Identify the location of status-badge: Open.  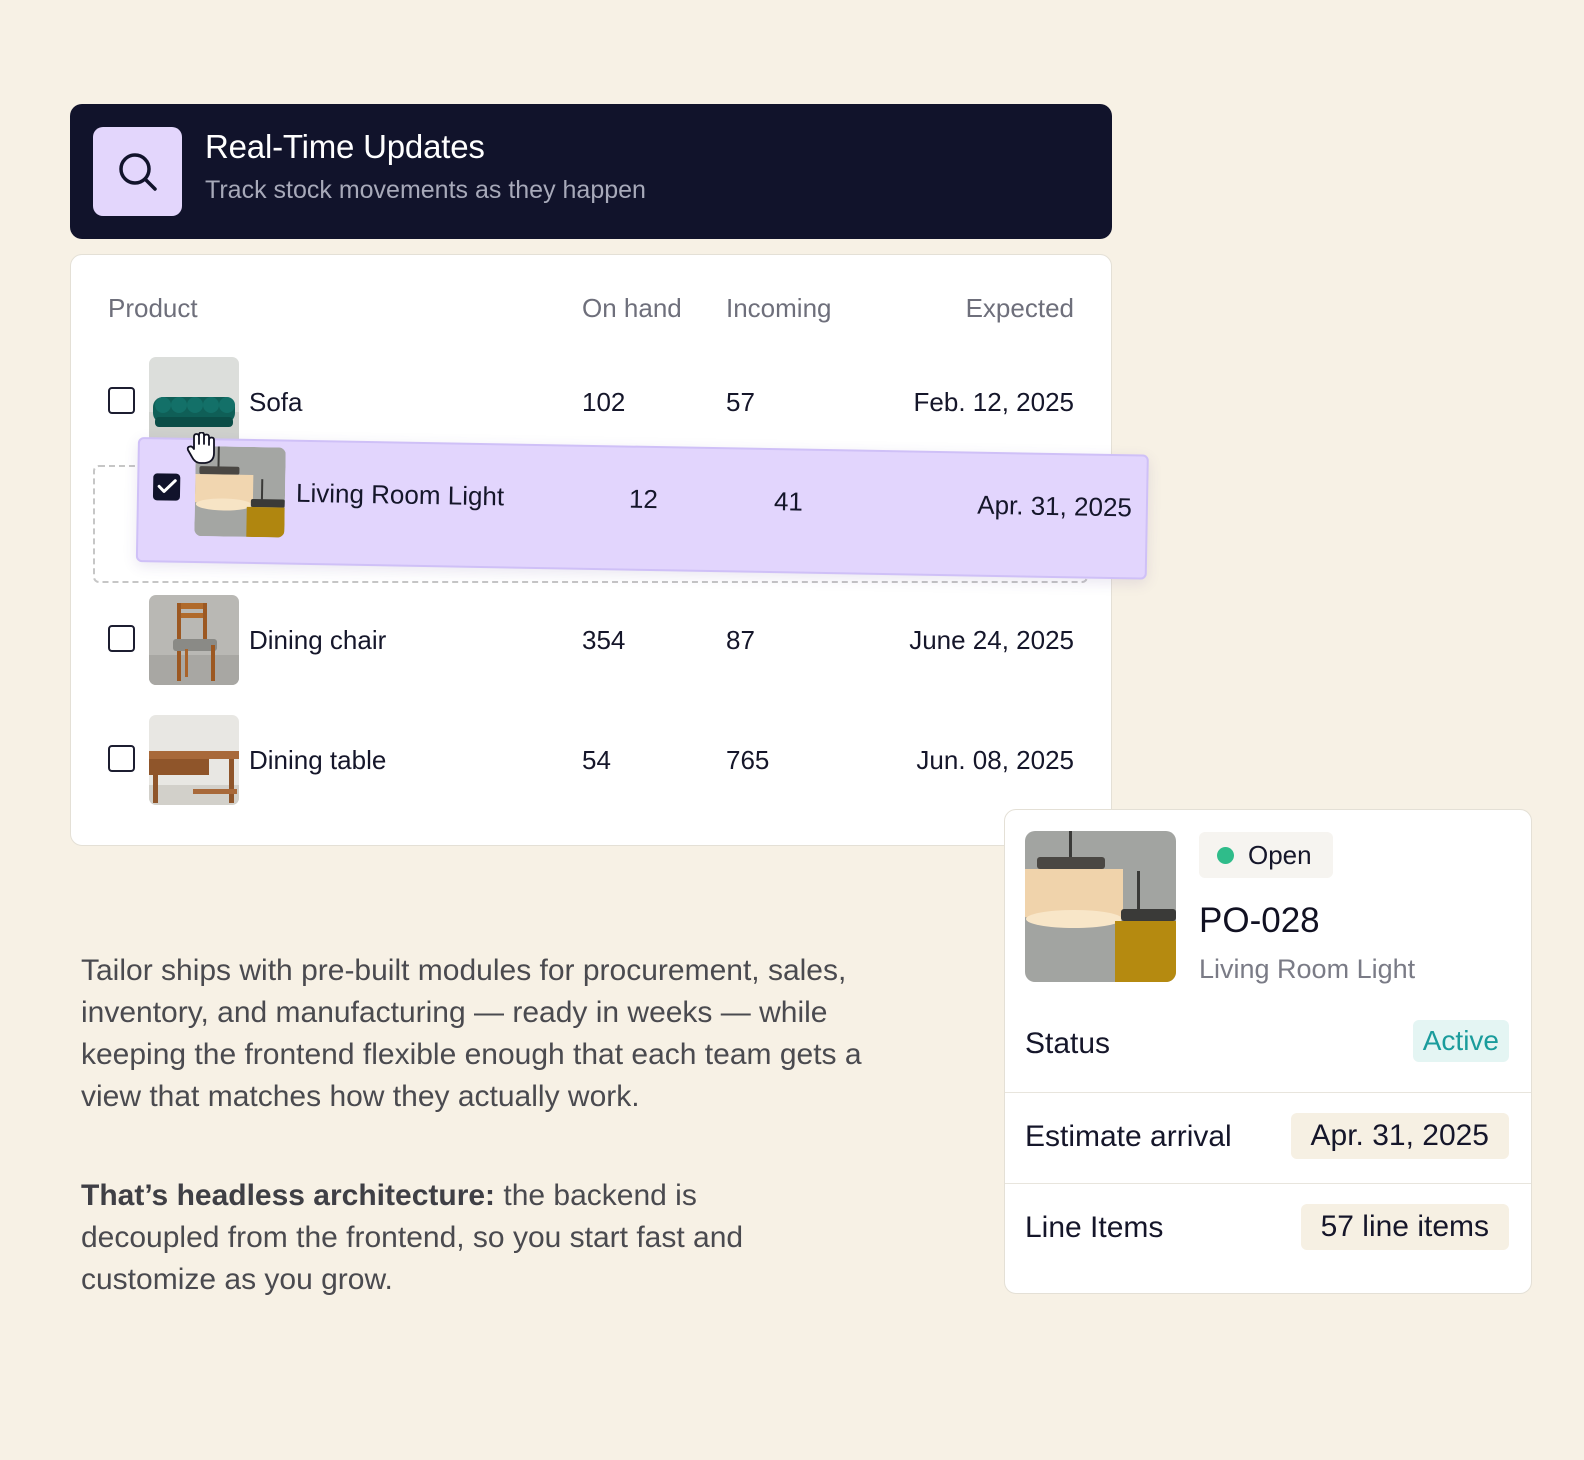
(1266, 855).